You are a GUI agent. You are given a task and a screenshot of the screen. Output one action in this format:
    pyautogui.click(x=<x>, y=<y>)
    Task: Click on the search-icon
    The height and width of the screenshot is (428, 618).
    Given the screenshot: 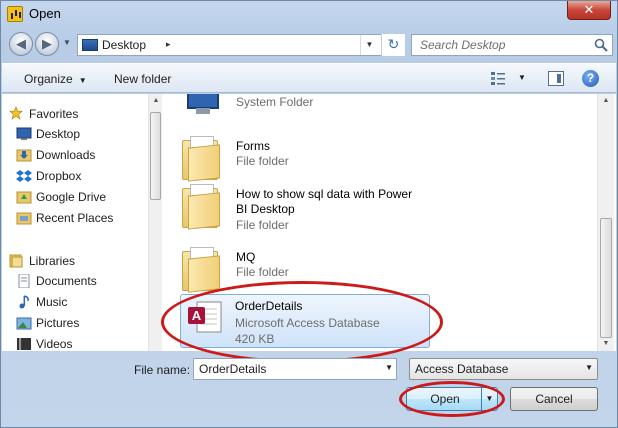 What is the action you would take?
    pyautogui.click(x=601, y=45)
    